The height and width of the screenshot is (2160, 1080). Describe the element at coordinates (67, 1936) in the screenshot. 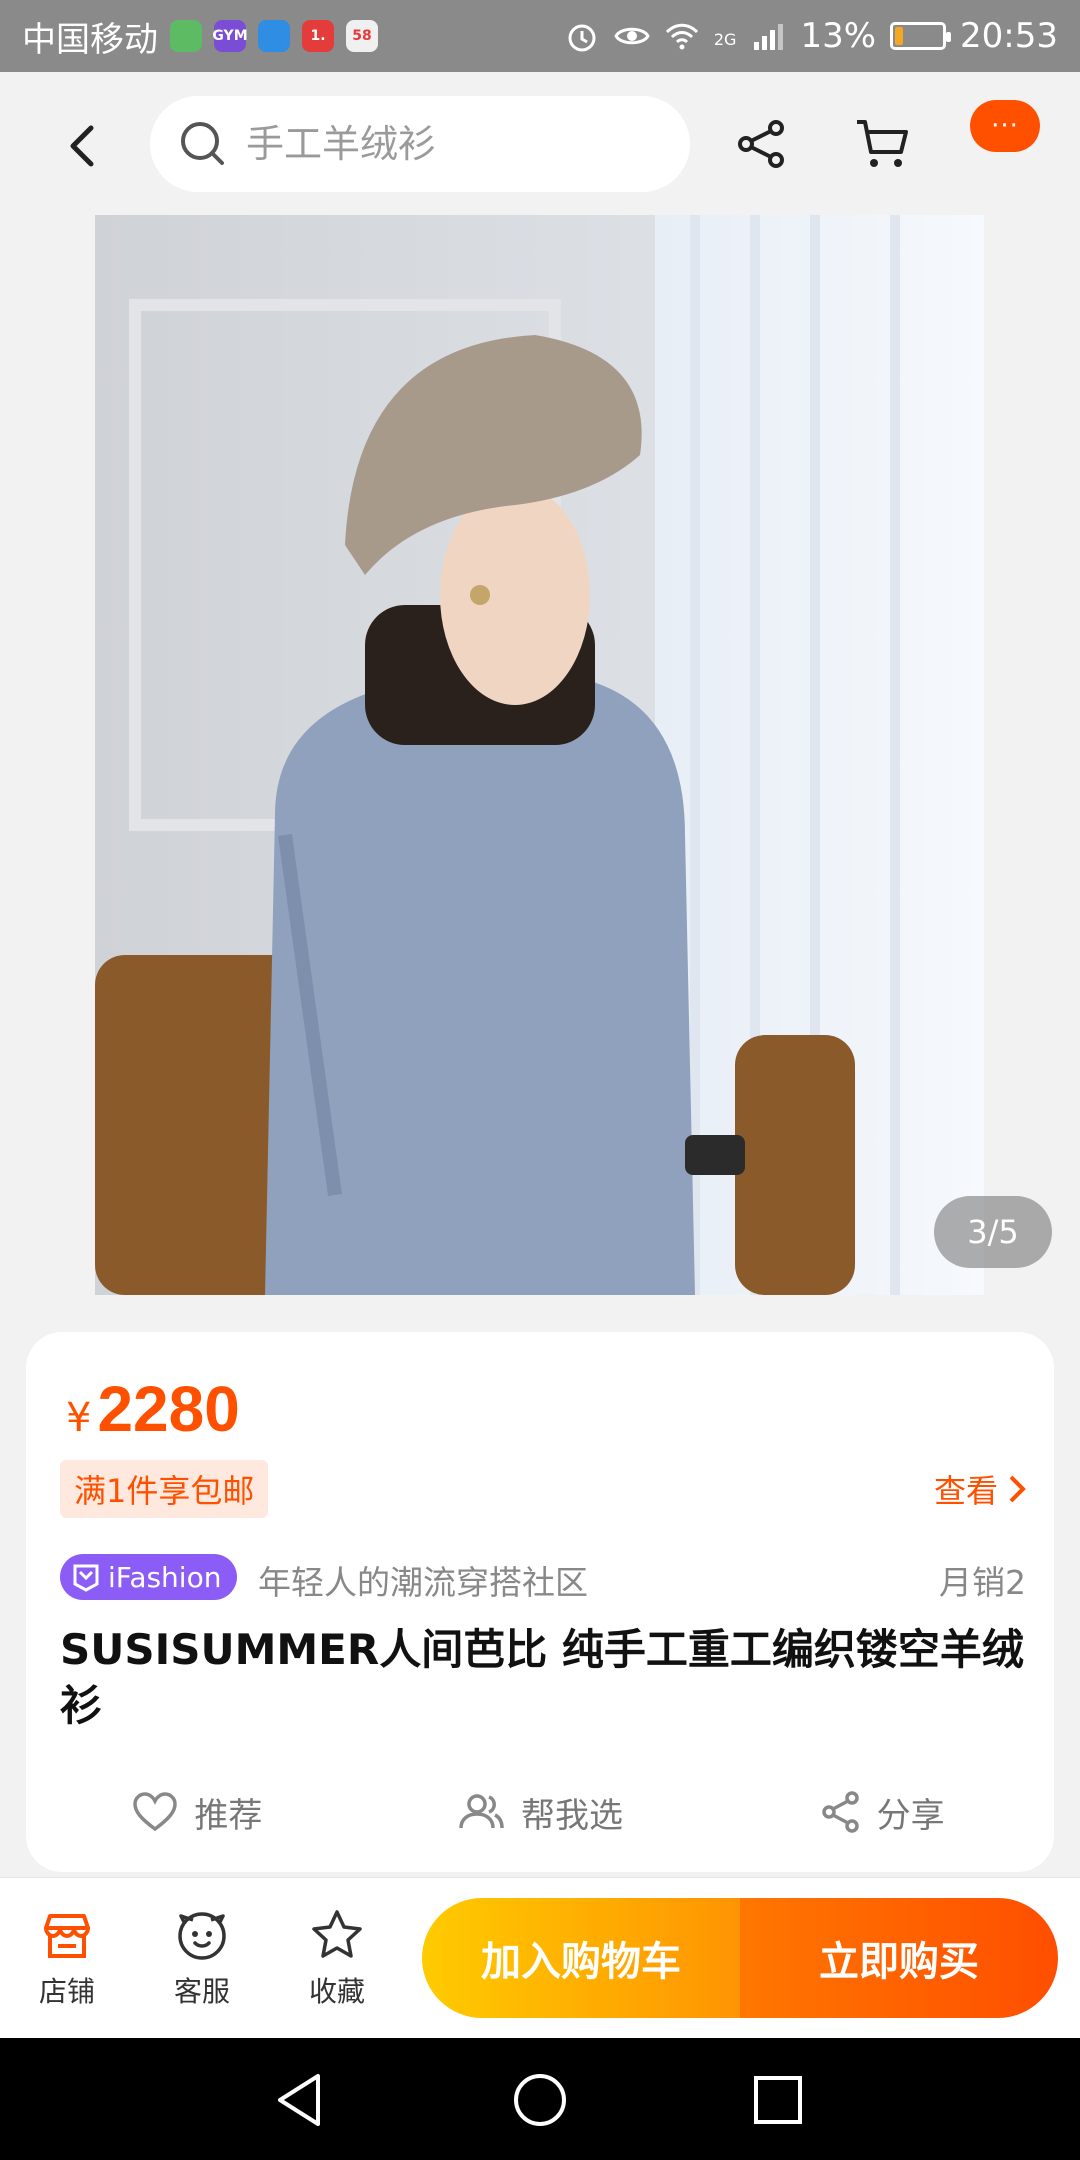

I see `store-icon` at that location.